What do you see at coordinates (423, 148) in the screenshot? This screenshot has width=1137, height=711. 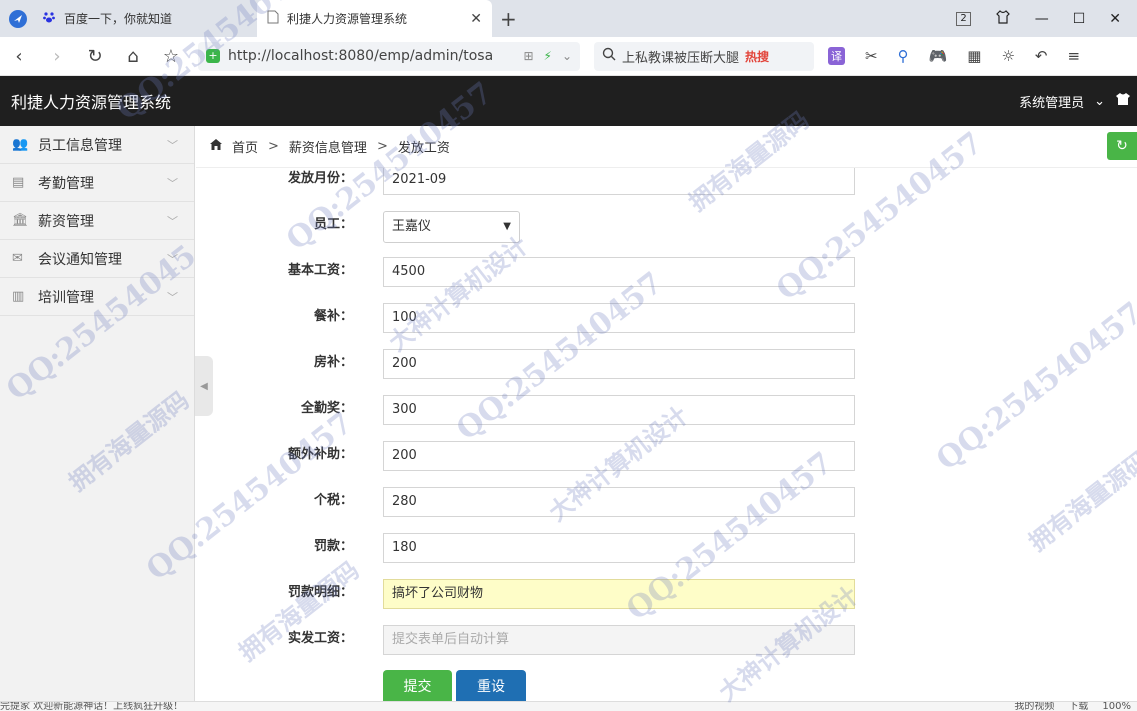 I see `breadcrumb-issue-salary: 发放工资` at bounding box center [423, 148].